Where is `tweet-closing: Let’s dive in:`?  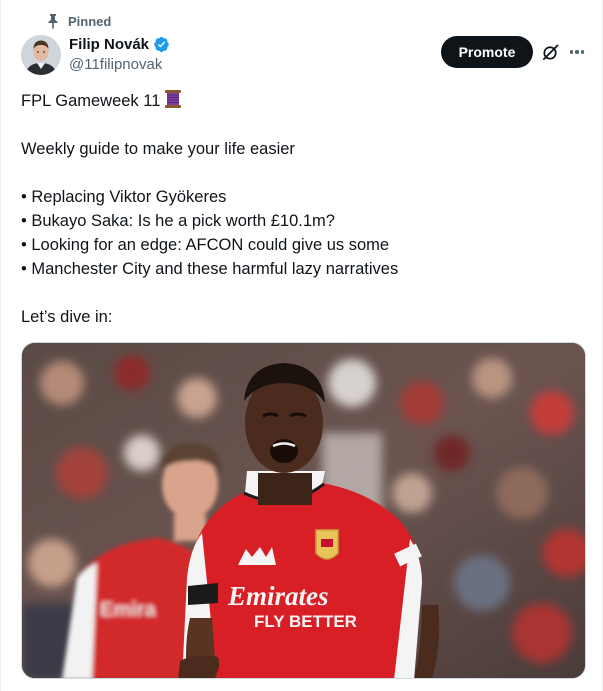
tweet-closing: Let’s dive in: is located at coordinates (67, 317).